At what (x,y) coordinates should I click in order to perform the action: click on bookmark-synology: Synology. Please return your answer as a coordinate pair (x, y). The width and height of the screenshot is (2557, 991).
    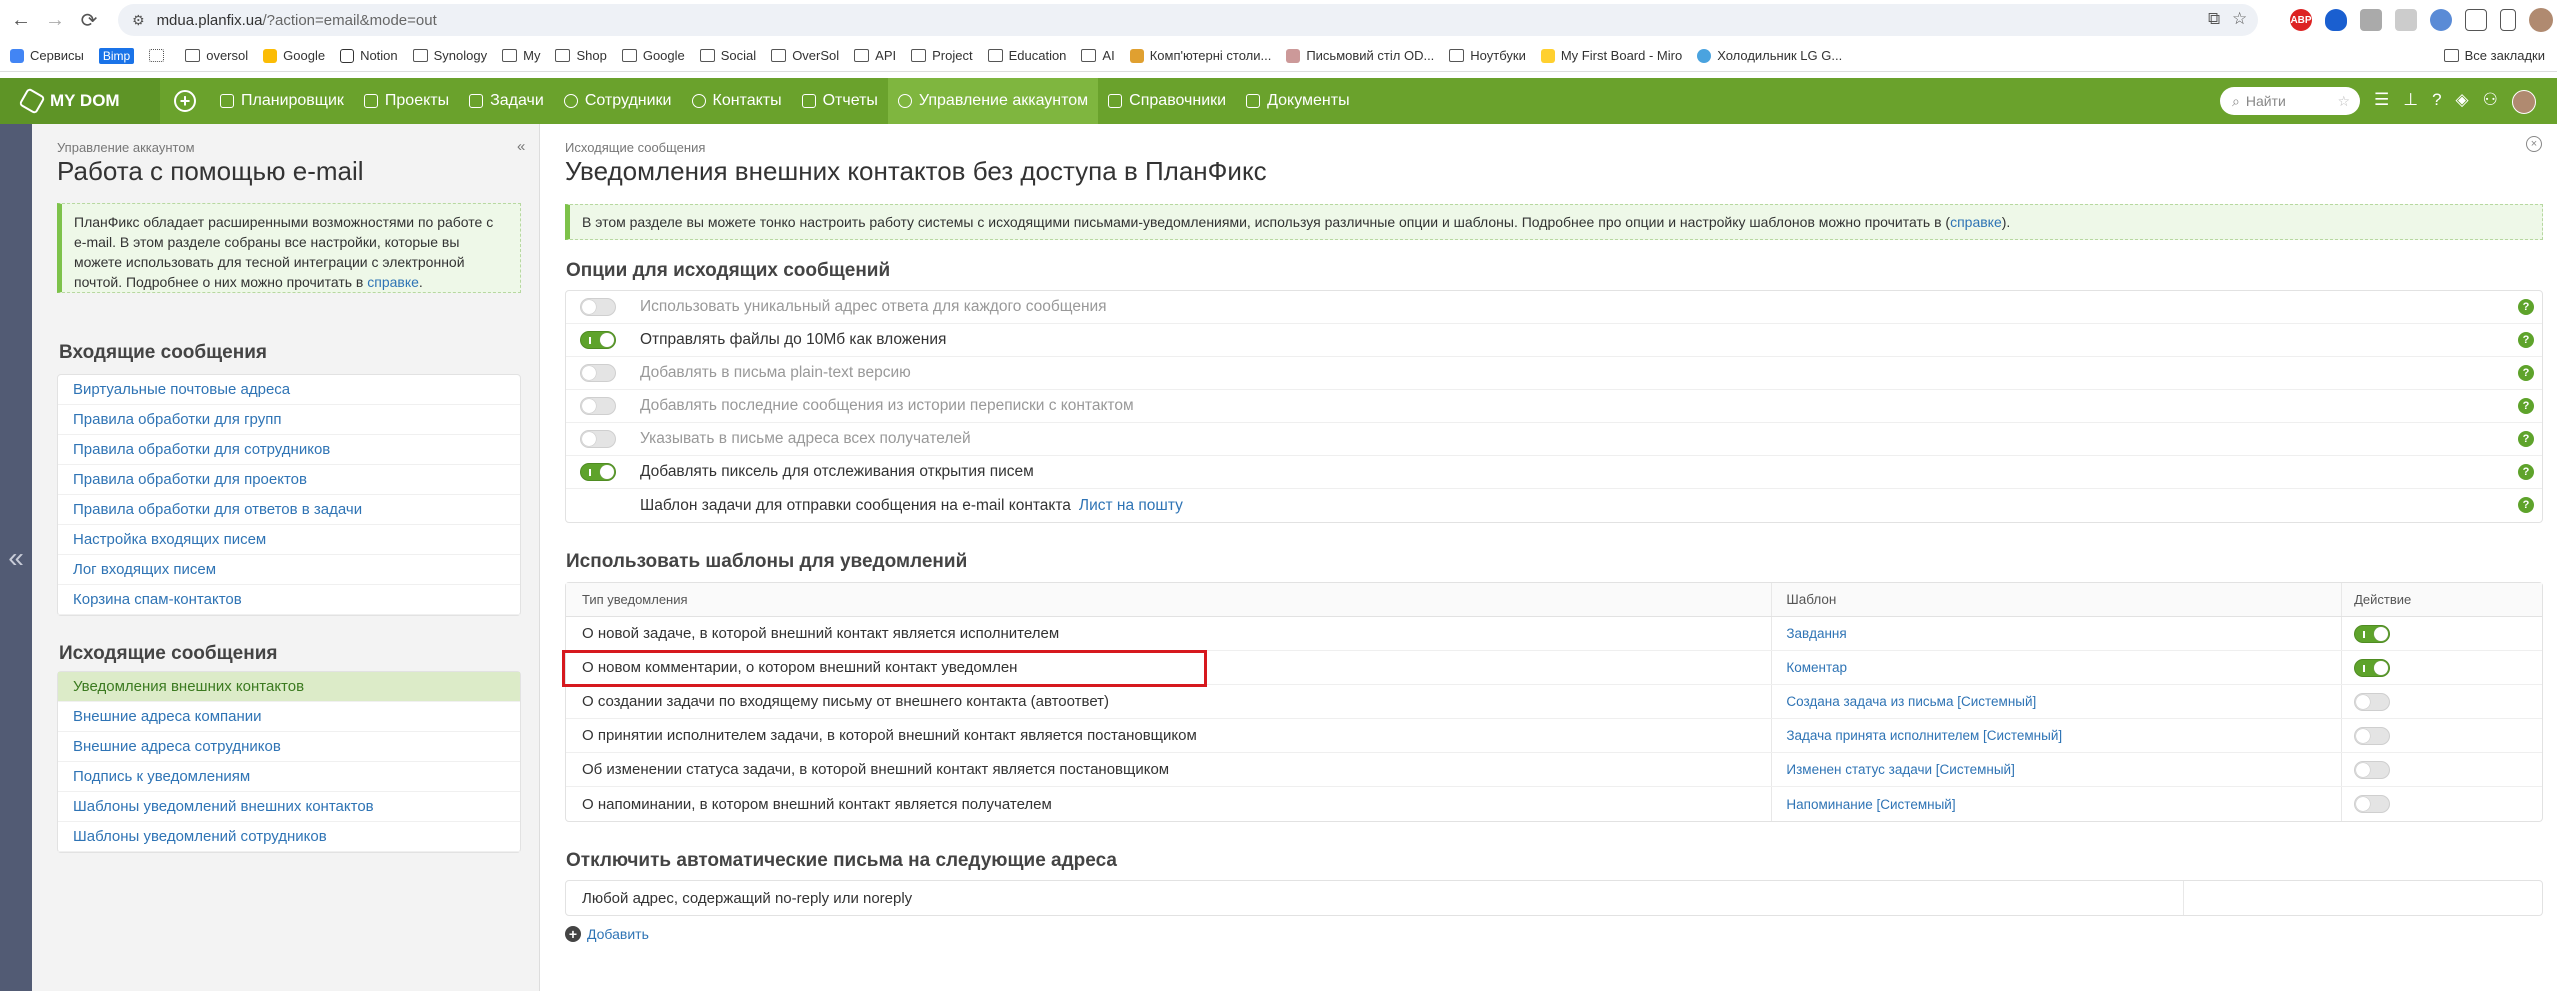
    Looking at the image, I should click on (449, 55).